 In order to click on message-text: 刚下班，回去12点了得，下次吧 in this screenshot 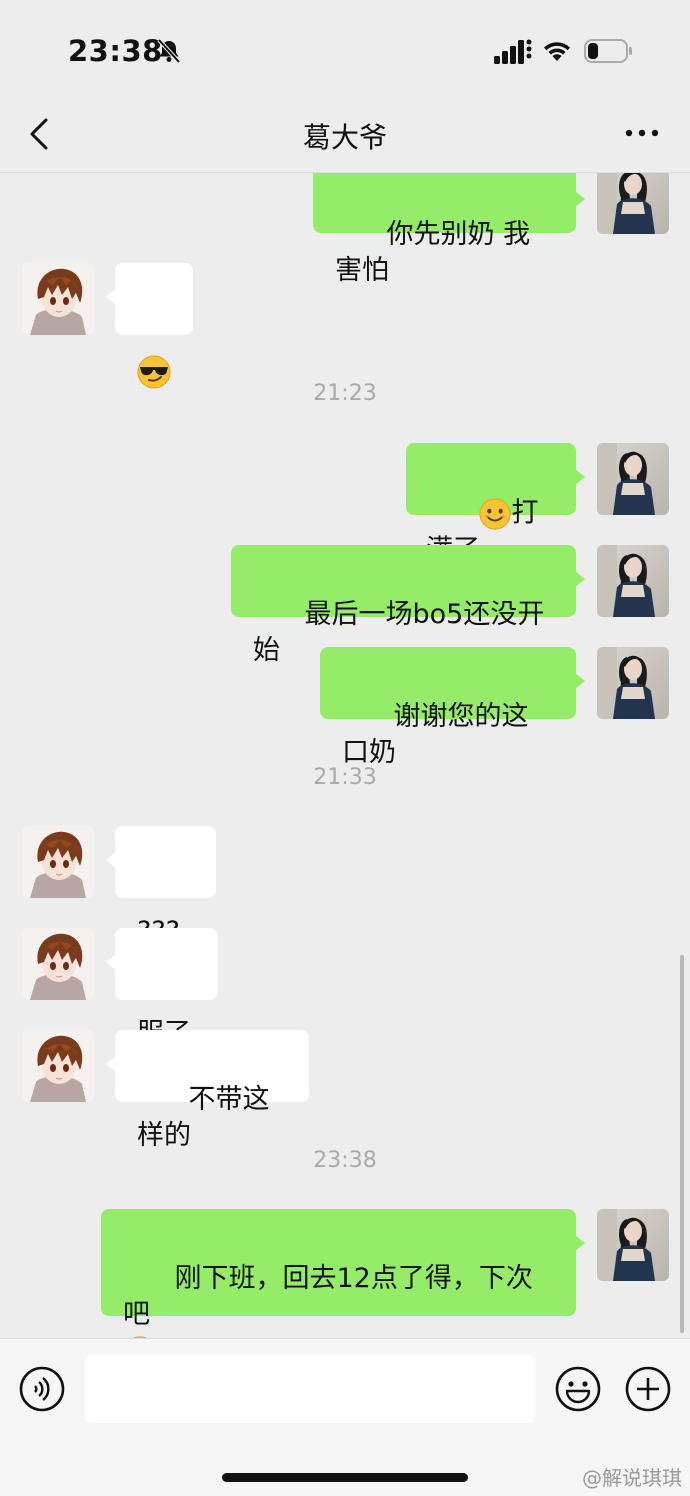, I will do `click(328, 1296)`.